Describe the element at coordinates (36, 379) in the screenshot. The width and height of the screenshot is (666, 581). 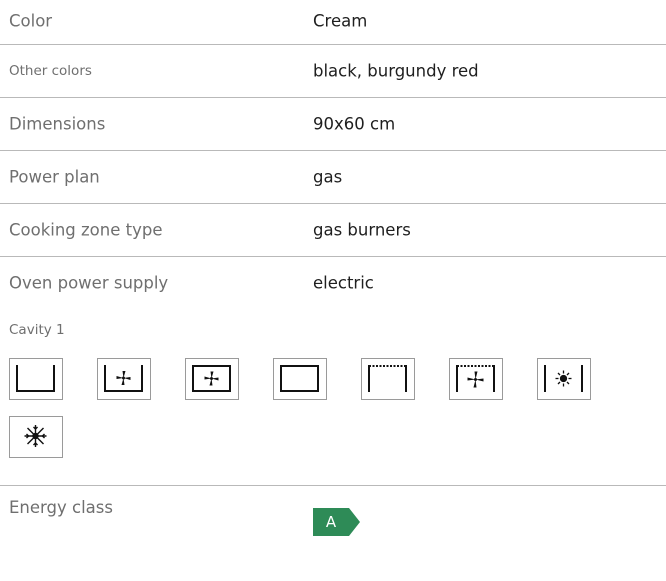
I see `bottom-heat-icon` at that location.